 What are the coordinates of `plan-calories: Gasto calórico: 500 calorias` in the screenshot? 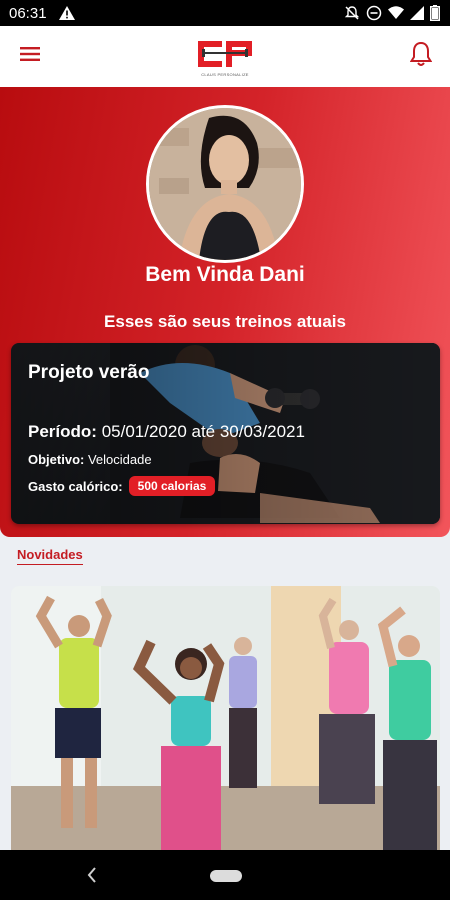 It's located at (122, 486).